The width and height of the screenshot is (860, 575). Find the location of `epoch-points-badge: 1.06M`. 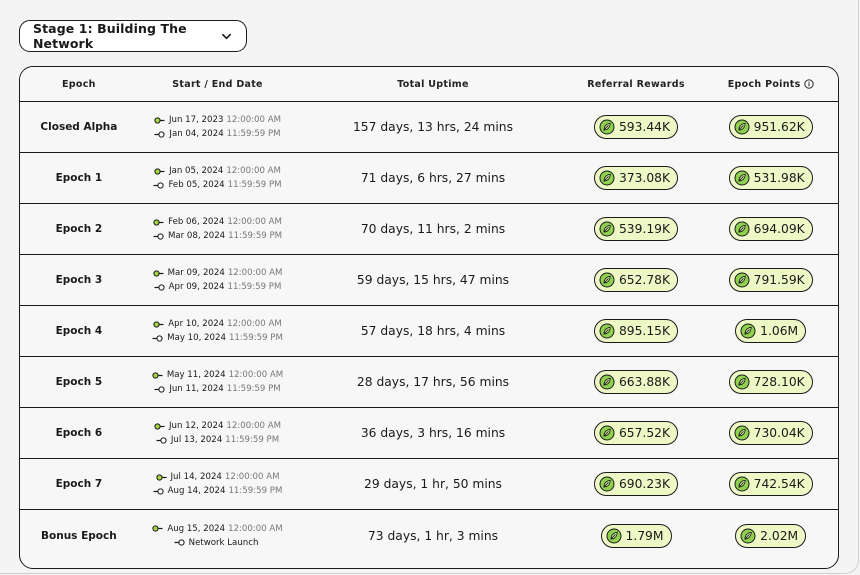

epoch-points-badge: 1.06M is located at coordinates (771, 331).